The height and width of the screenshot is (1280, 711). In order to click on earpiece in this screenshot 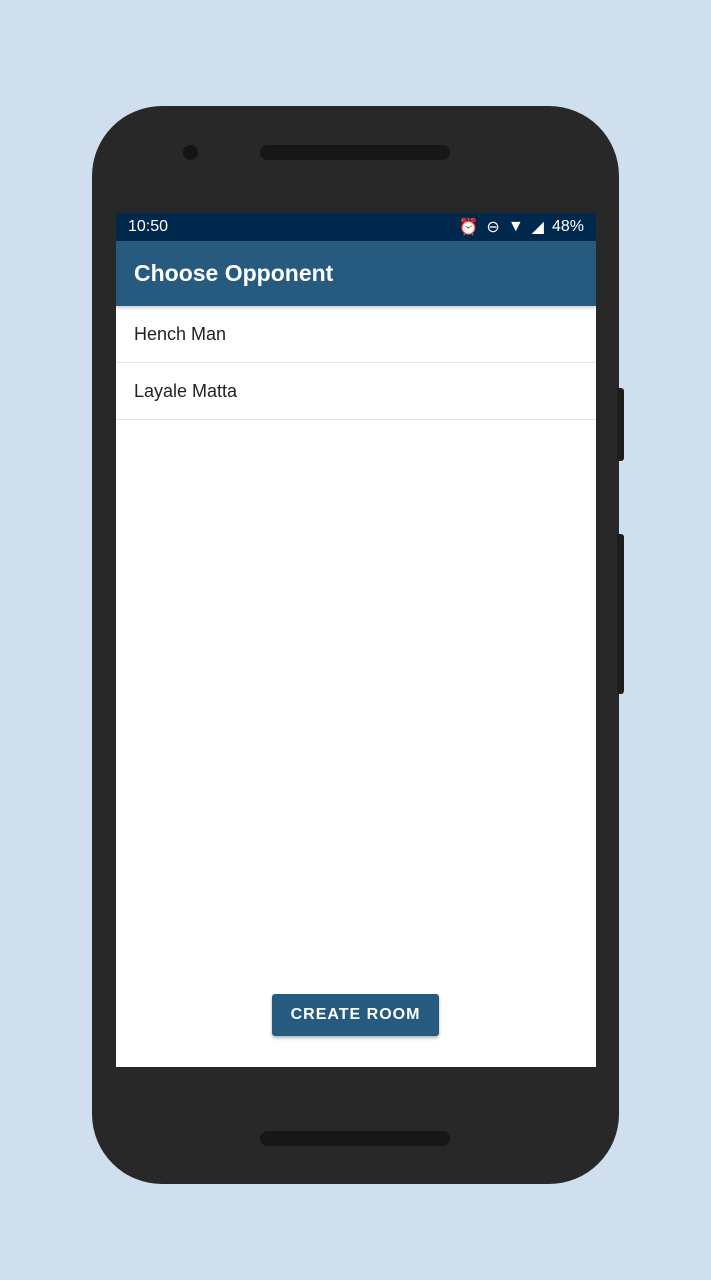, I will do `click(355, 152)`.